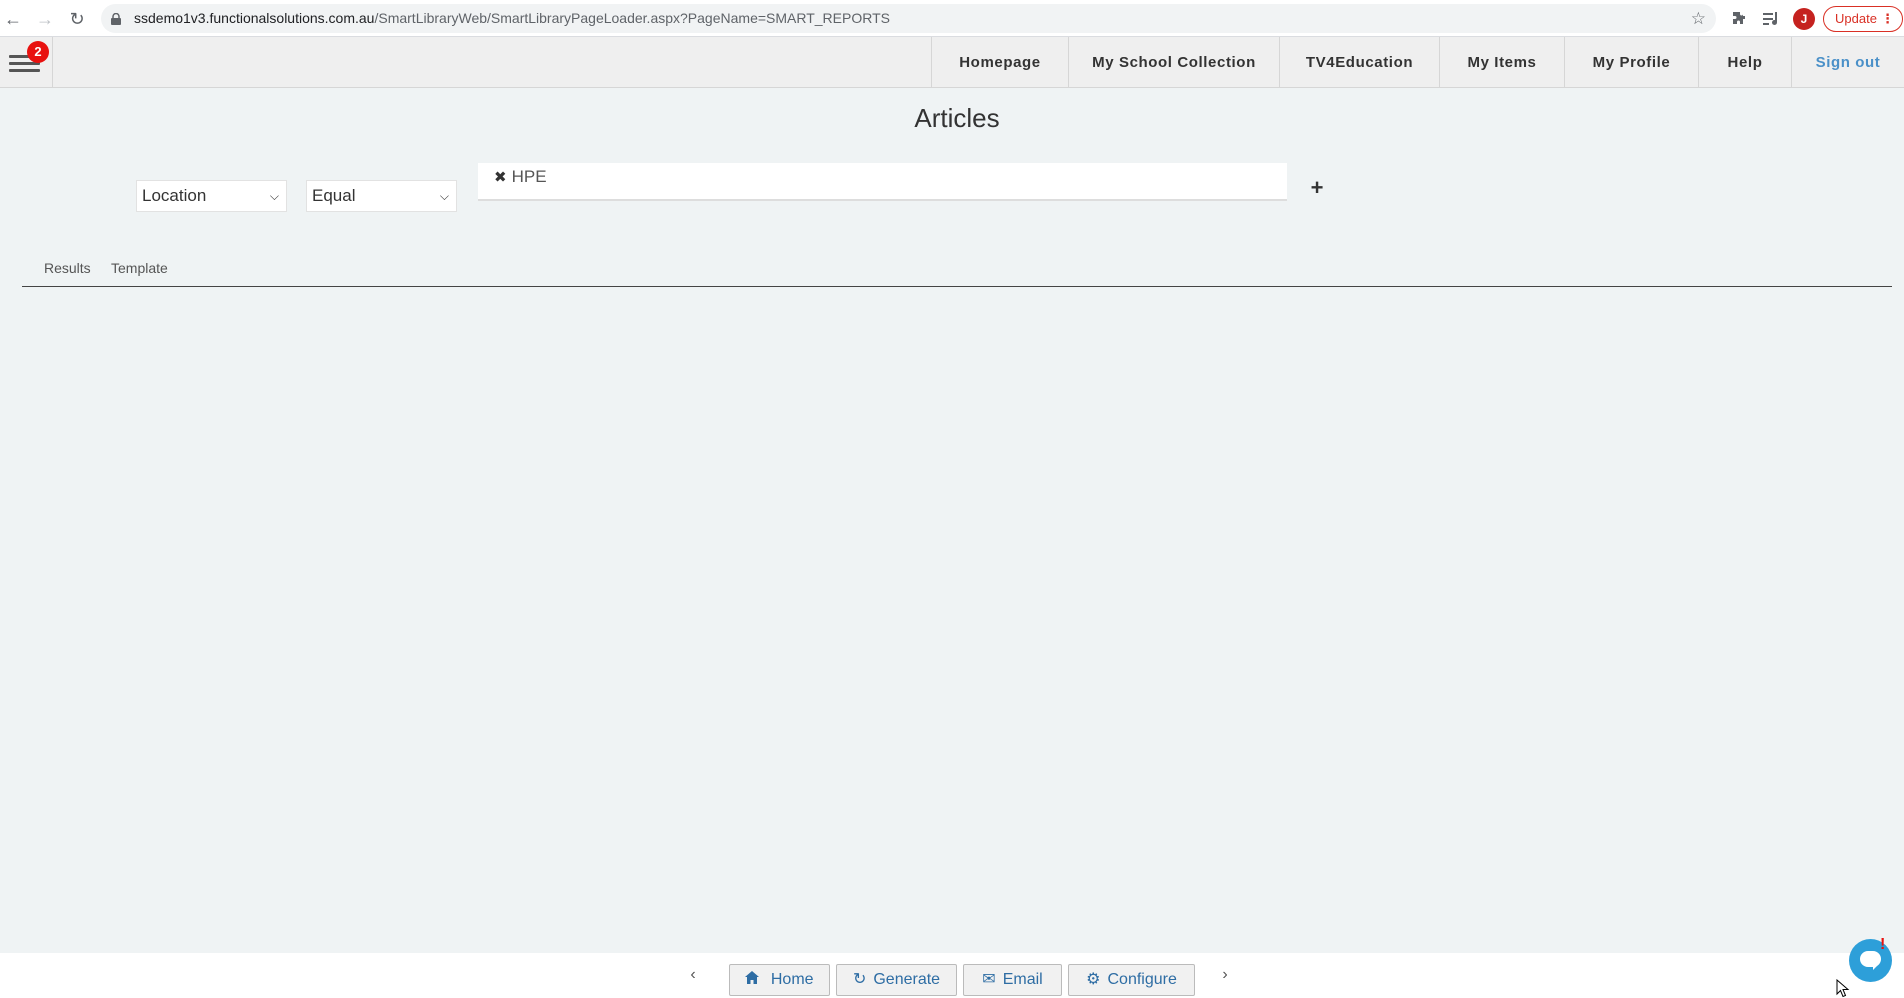 This screenshot has height=998, width=1904. Describe the element at coordinates (1022, 979) in the screenshot. I see `email-button-label: Email` at that location.